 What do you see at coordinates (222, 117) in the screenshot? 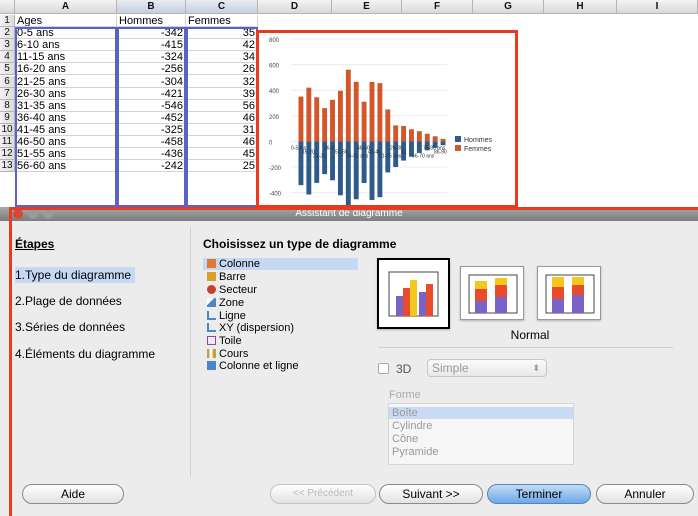
I see `selection-range-c` at bounding box center [222, 117].